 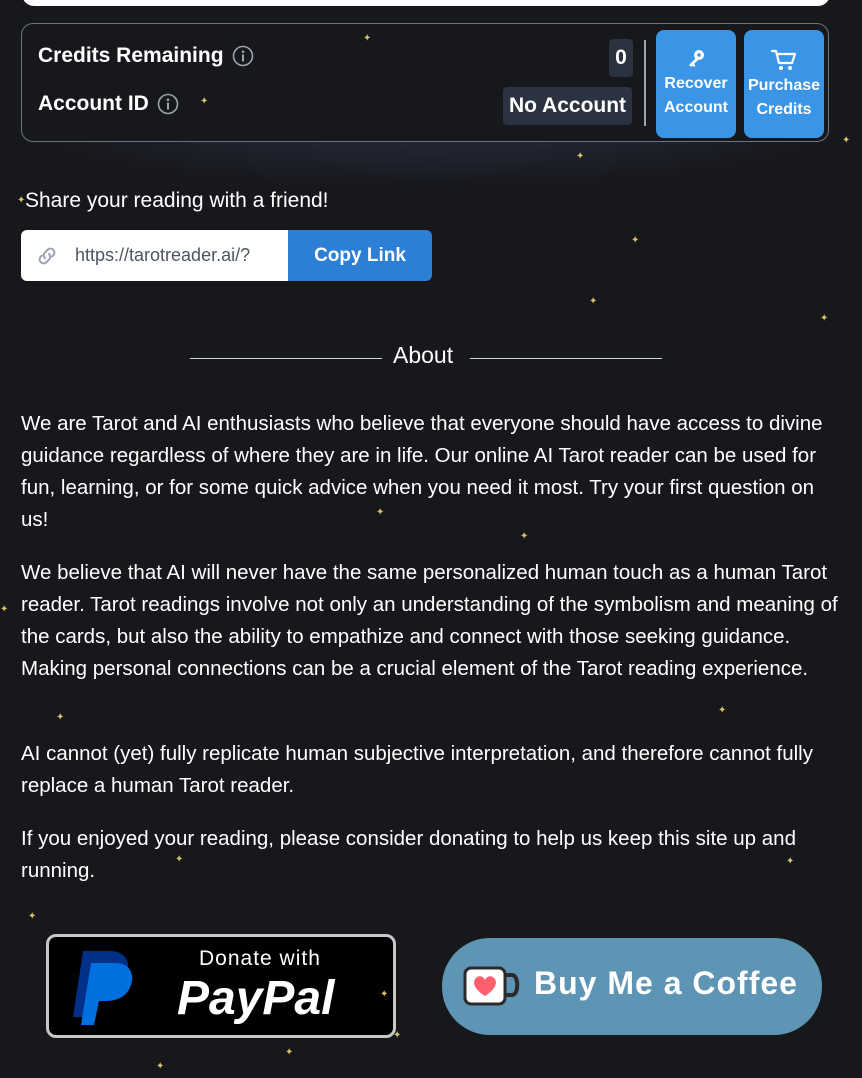 I want to click on recover-account-button: Recover Account, so click(x=696, y=84).